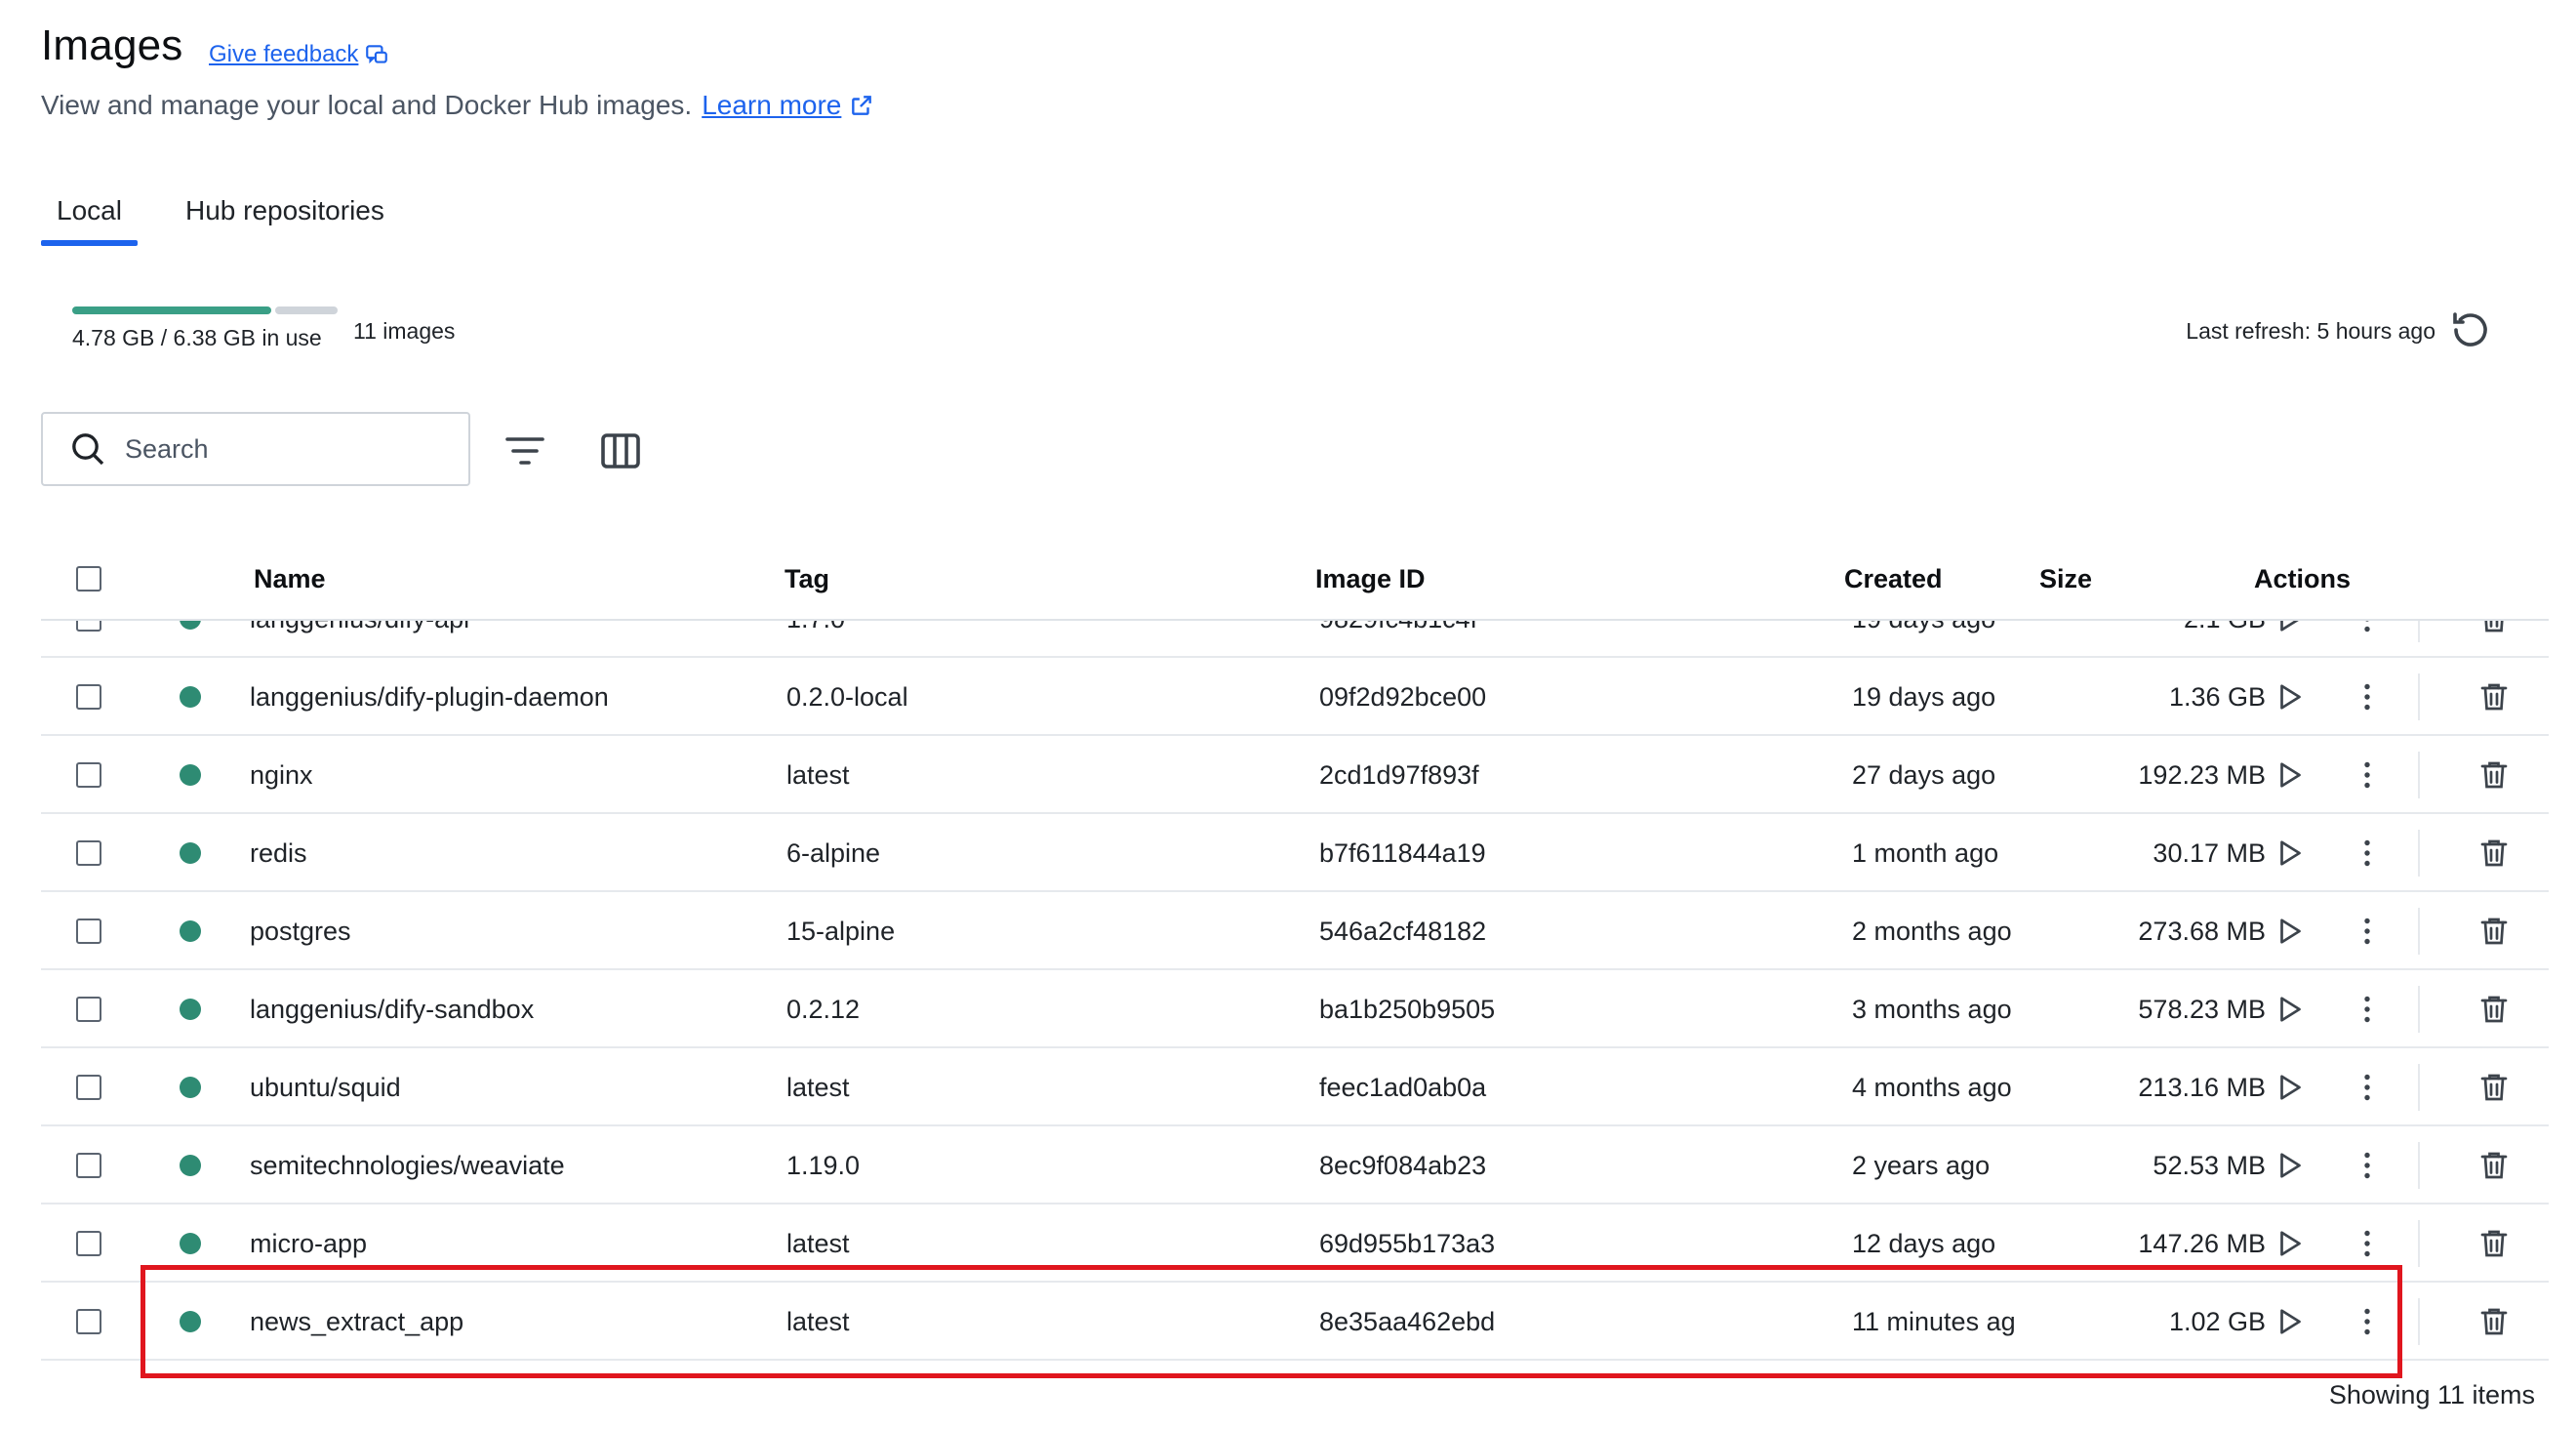  I want to click on column-header-size: Size, so click(2065, 579).